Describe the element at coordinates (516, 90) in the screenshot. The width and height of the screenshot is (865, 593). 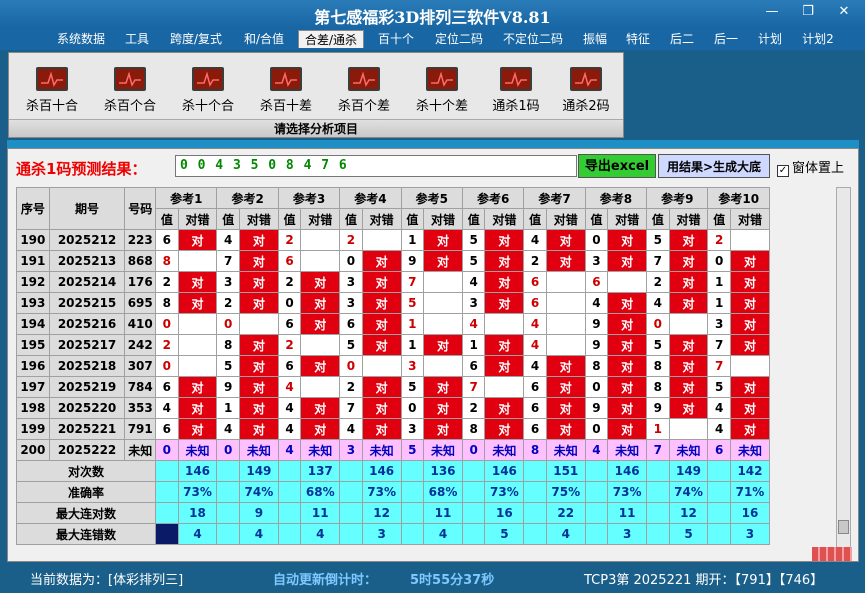
I see `ribbon-button: 通杀1码` at that location.